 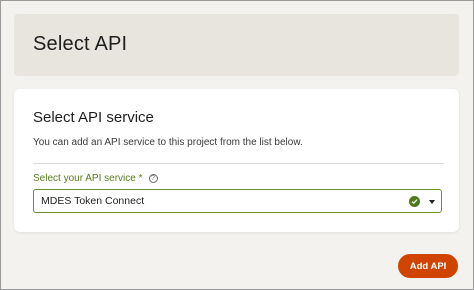 What do you see at coordinates (238, 163) in the screenshot?
I see `divider` at bounding box center [238, 163].